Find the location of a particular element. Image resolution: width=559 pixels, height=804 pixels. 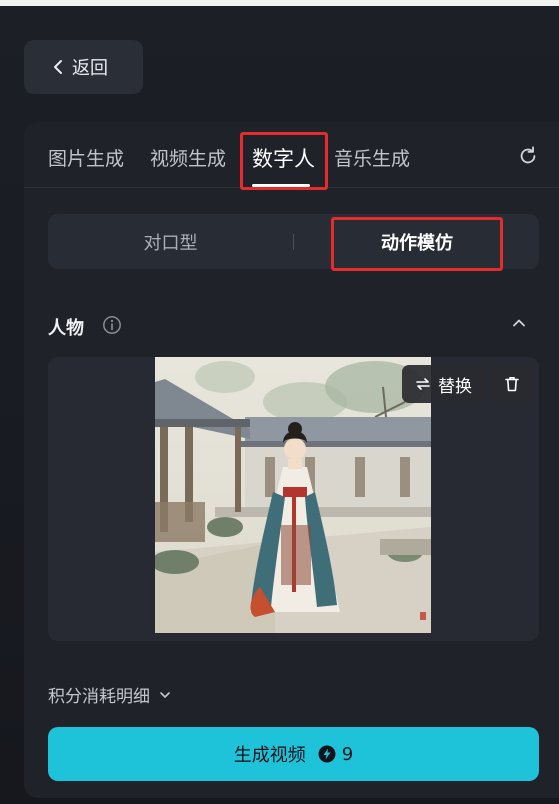

refresh-icon is located at coordinates (528, 156).